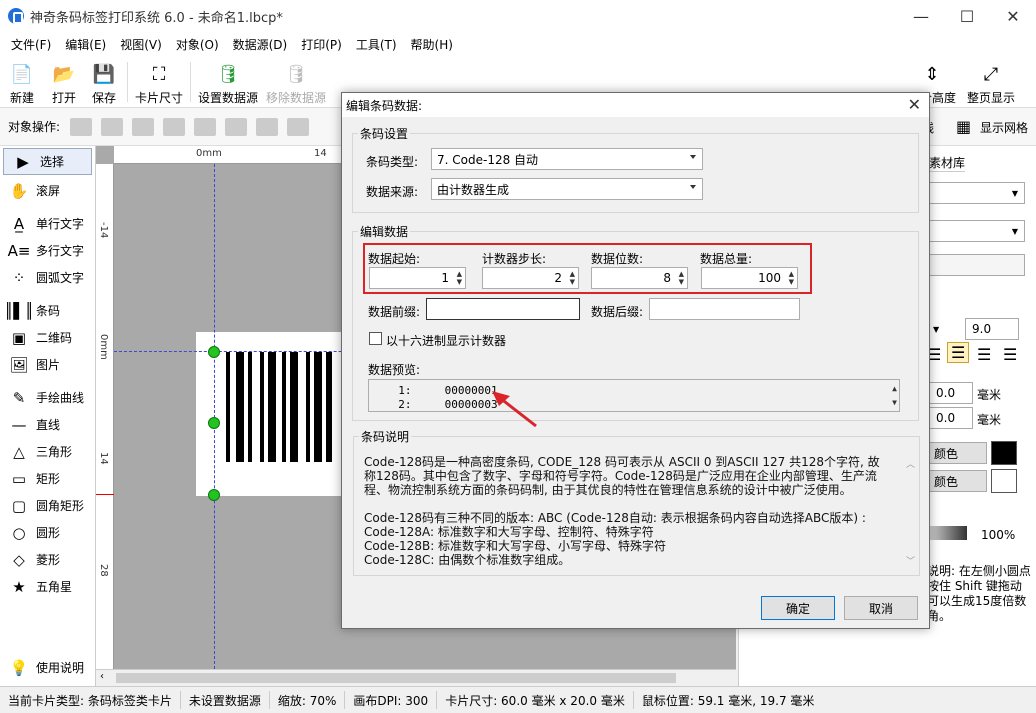 Image resolution: width=1036 pixels, height=713 pixels. What do you see at coordinates (957, 453) in the screenshot?
I see `fill-color-button: 颜色` at bounding box center [957, 453].